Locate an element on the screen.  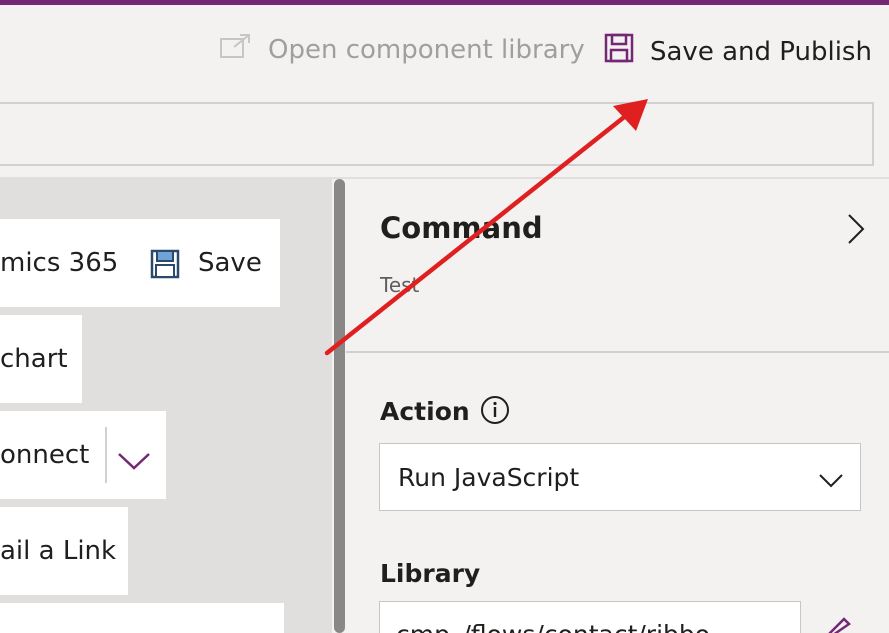
save-and-publish-label: Save and Publish is located at coordinates (761, 51).